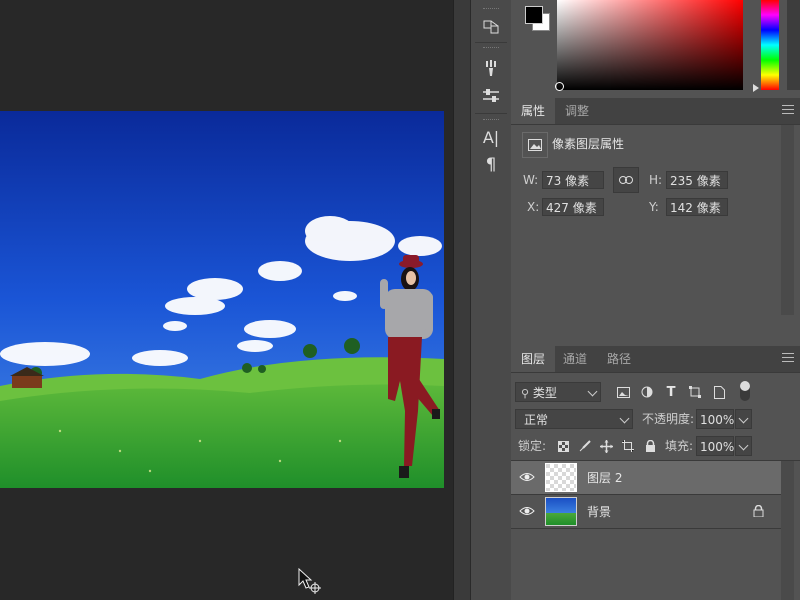 Image resolution: width=800 pixels, height=600 pixels. I want to click on tab-properties: 属性, so click(533, 111).